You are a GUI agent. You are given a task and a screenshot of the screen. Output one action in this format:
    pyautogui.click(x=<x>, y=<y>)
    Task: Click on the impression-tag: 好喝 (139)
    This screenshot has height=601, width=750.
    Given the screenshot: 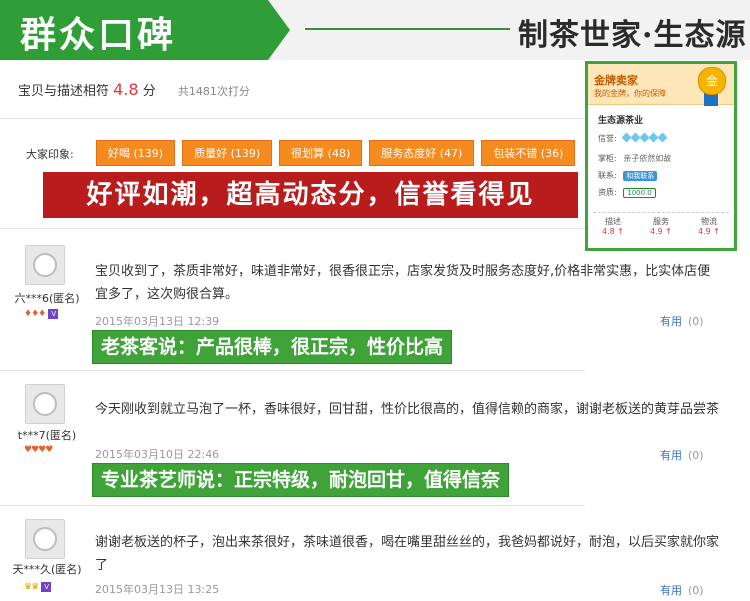 What is the action you would take?
    pyautogui.click(x=136, y=153)
    